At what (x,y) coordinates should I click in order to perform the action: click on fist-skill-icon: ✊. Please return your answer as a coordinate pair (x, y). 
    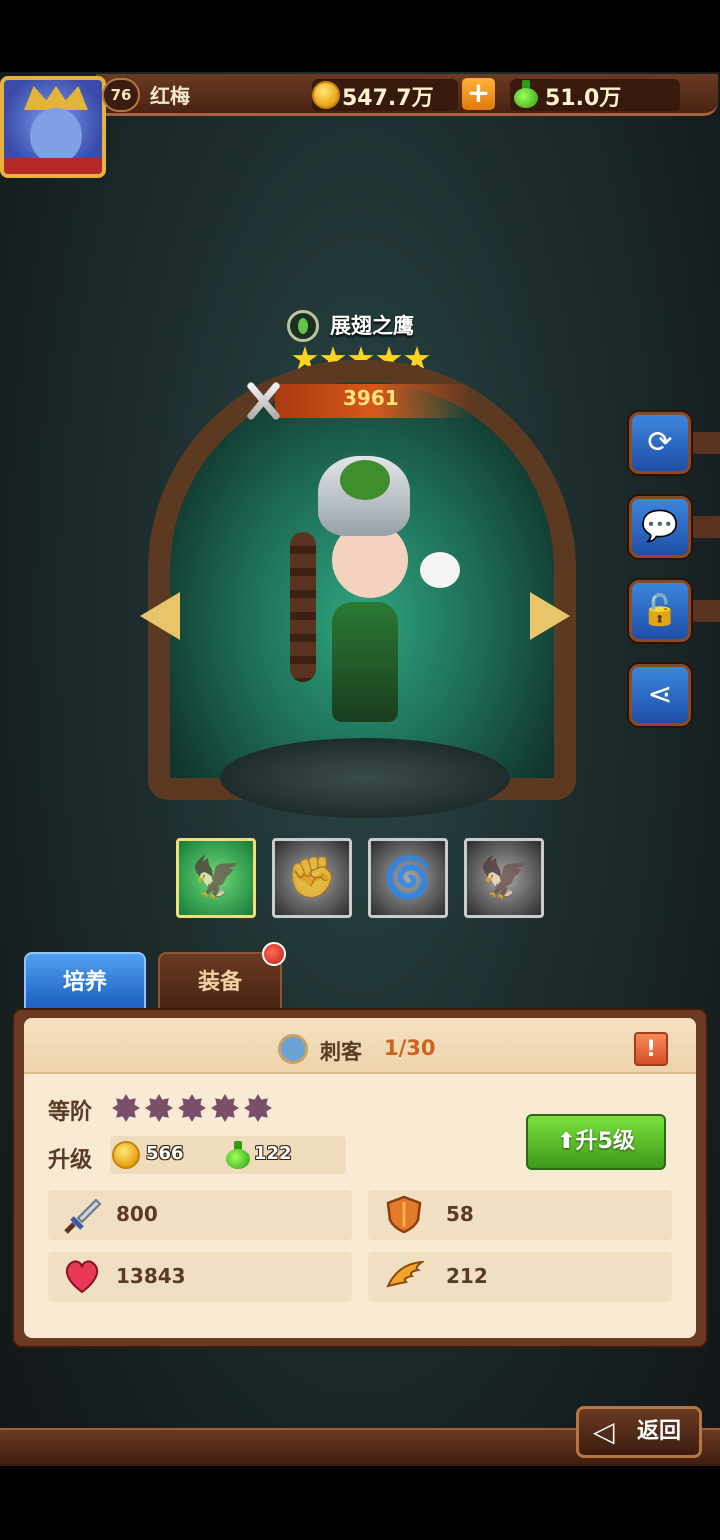
    Looking at the image, I should click on (312, 878).